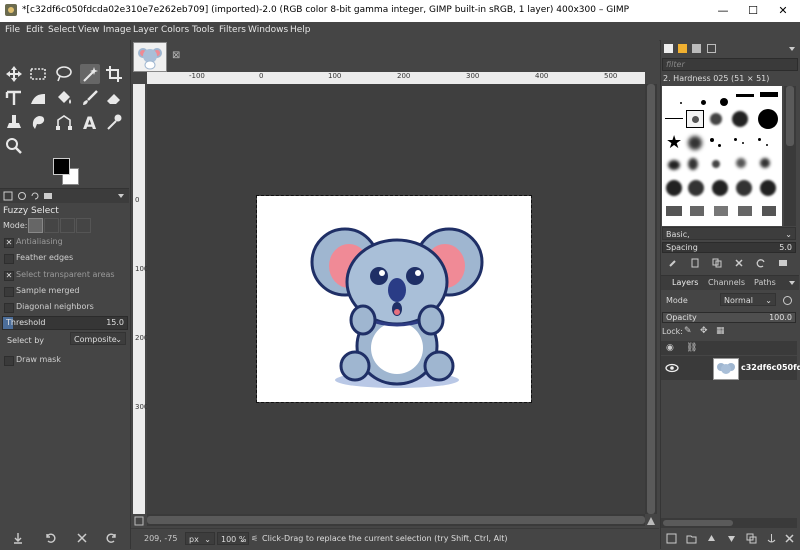 The image size is (800, 550). What do you see at coordinates (150, 57) in the screenshot?
I see `image-tab-thumbnail` at bounding box center [150, 57].